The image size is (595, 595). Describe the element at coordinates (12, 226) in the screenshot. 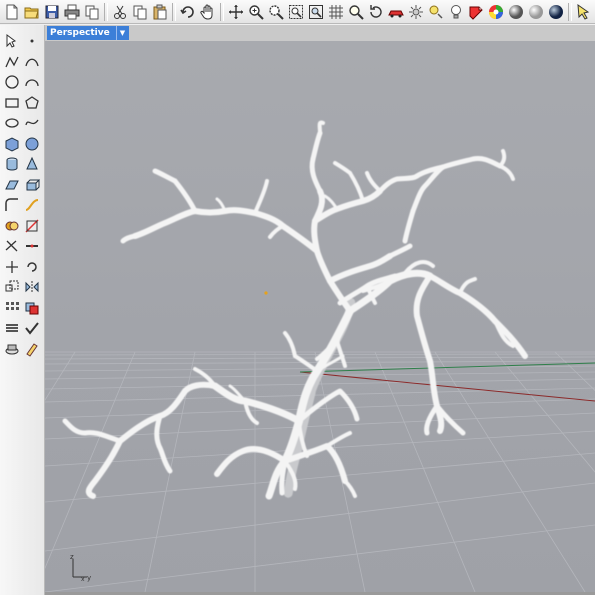

I see `boolean-tool-icon` at that location.